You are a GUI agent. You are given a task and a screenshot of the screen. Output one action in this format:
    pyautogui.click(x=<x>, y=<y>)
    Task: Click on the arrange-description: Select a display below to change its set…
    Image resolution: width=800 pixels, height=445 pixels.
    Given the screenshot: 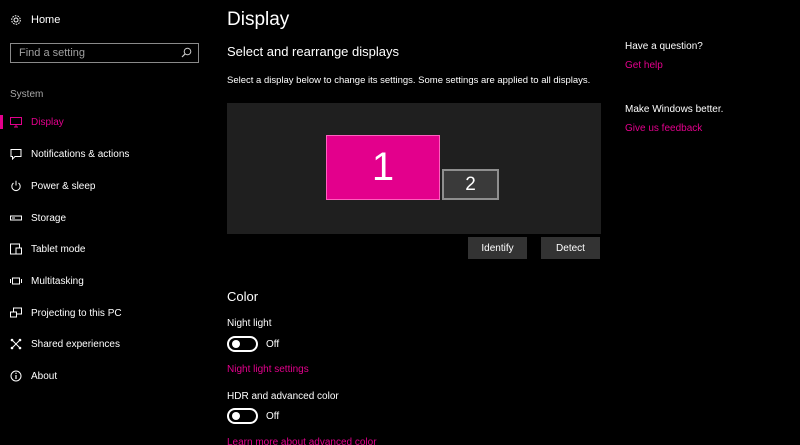 What is the action you would take?
    pyautogui.click(x=409, y=80)
    